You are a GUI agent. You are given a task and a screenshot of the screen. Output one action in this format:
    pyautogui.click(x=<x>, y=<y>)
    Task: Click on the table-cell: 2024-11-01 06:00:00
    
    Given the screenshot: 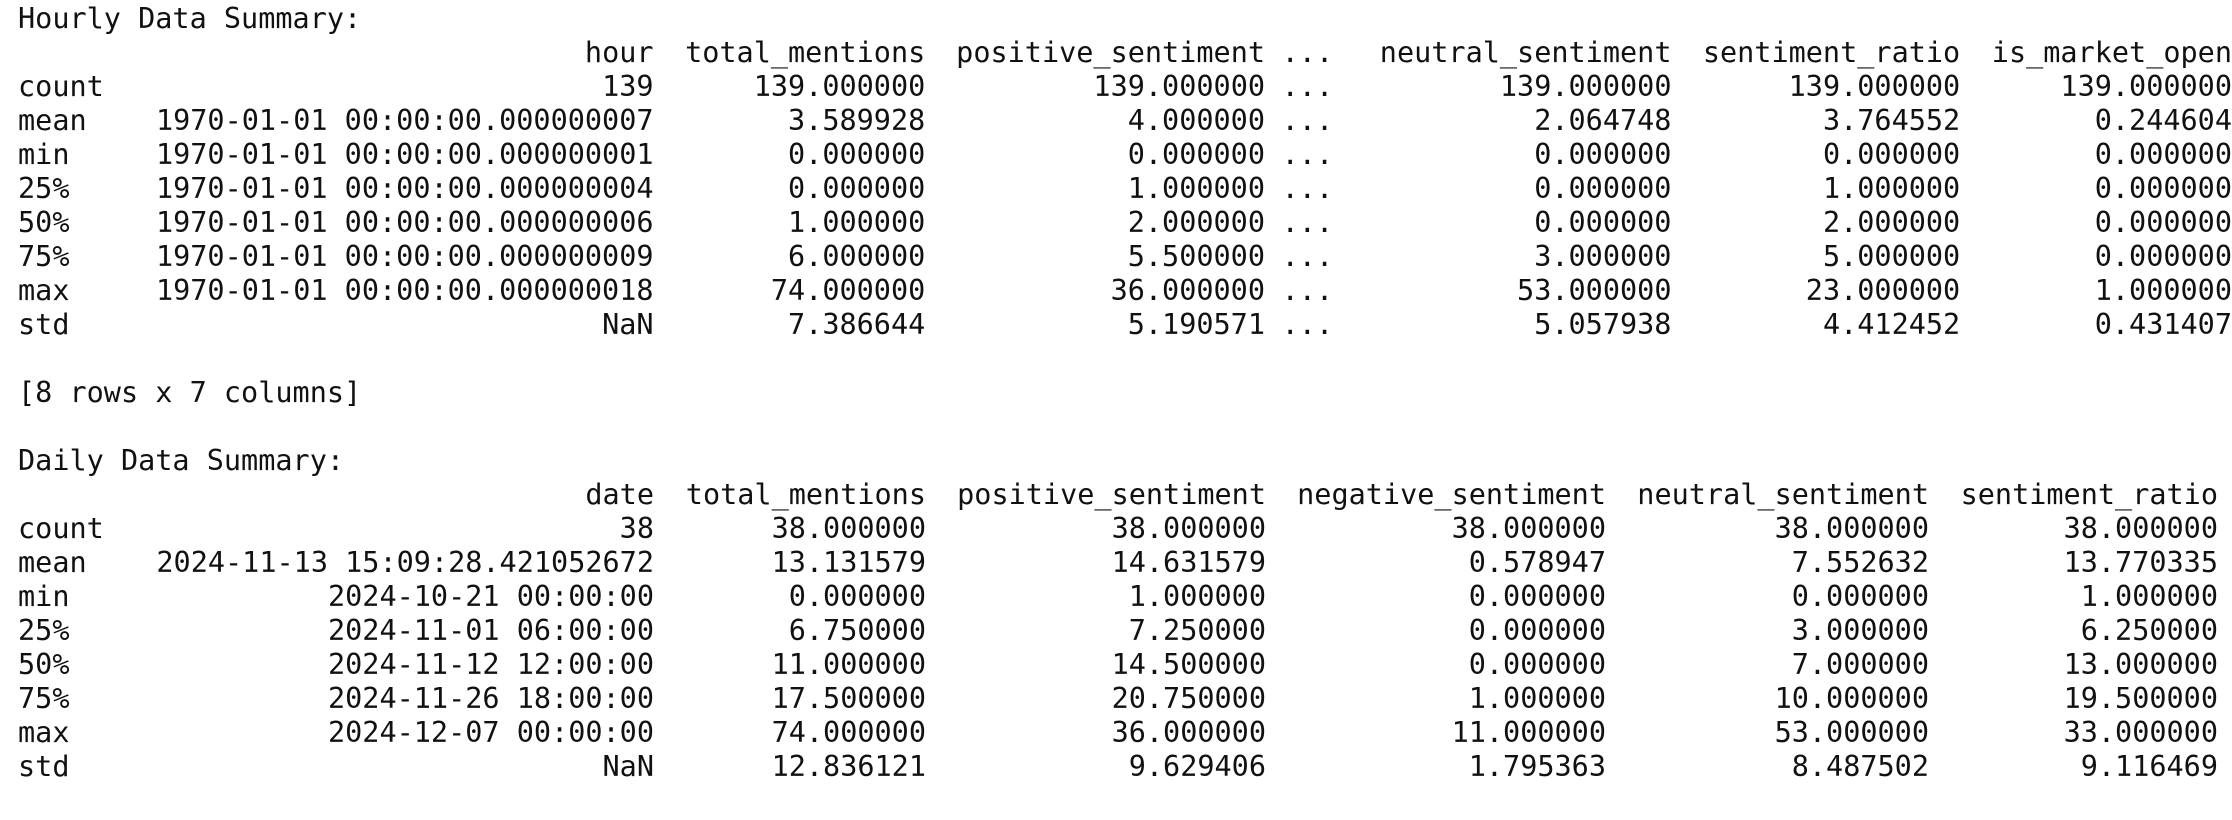 What is the action you would take?
    pyautogui.click(x=490, y=630)
    